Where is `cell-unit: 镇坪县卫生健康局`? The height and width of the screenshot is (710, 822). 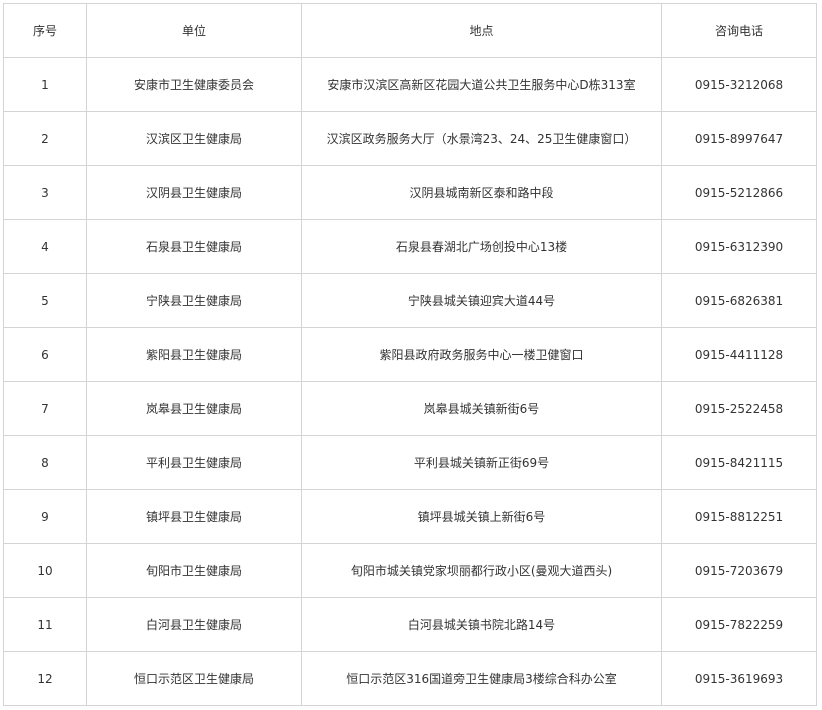 cell-unit: 镇坪县卫生健康局 is located at coordinates (194, 516).